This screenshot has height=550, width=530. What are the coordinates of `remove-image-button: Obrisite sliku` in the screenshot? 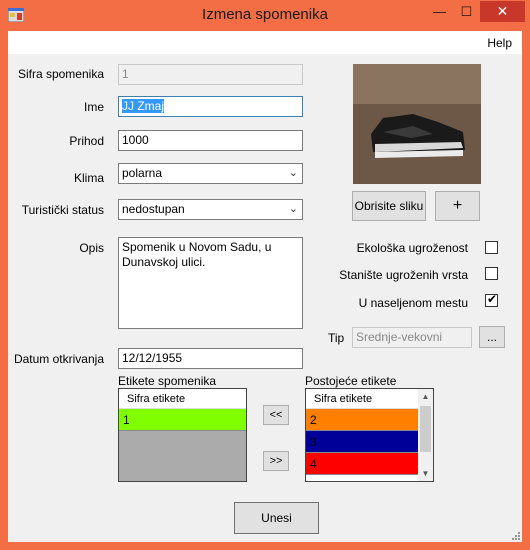 It's located at (389, 206).